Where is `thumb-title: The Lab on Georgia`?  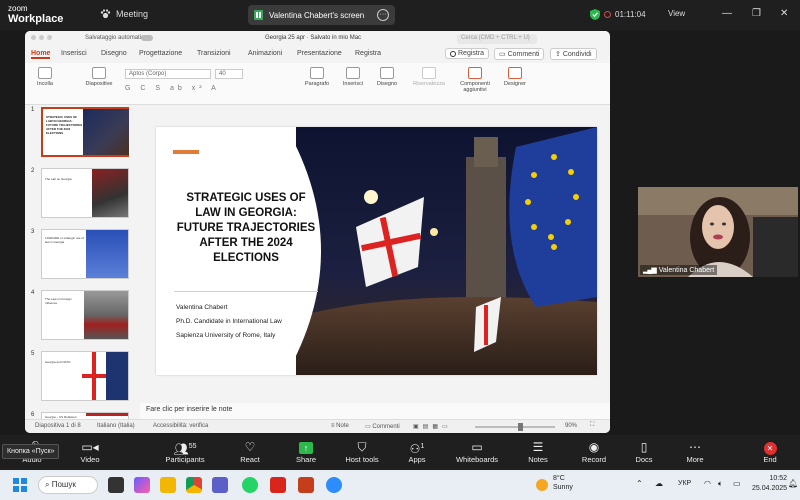 thumb-title: The Lab on Georgia is located at coordinates (58, 179).